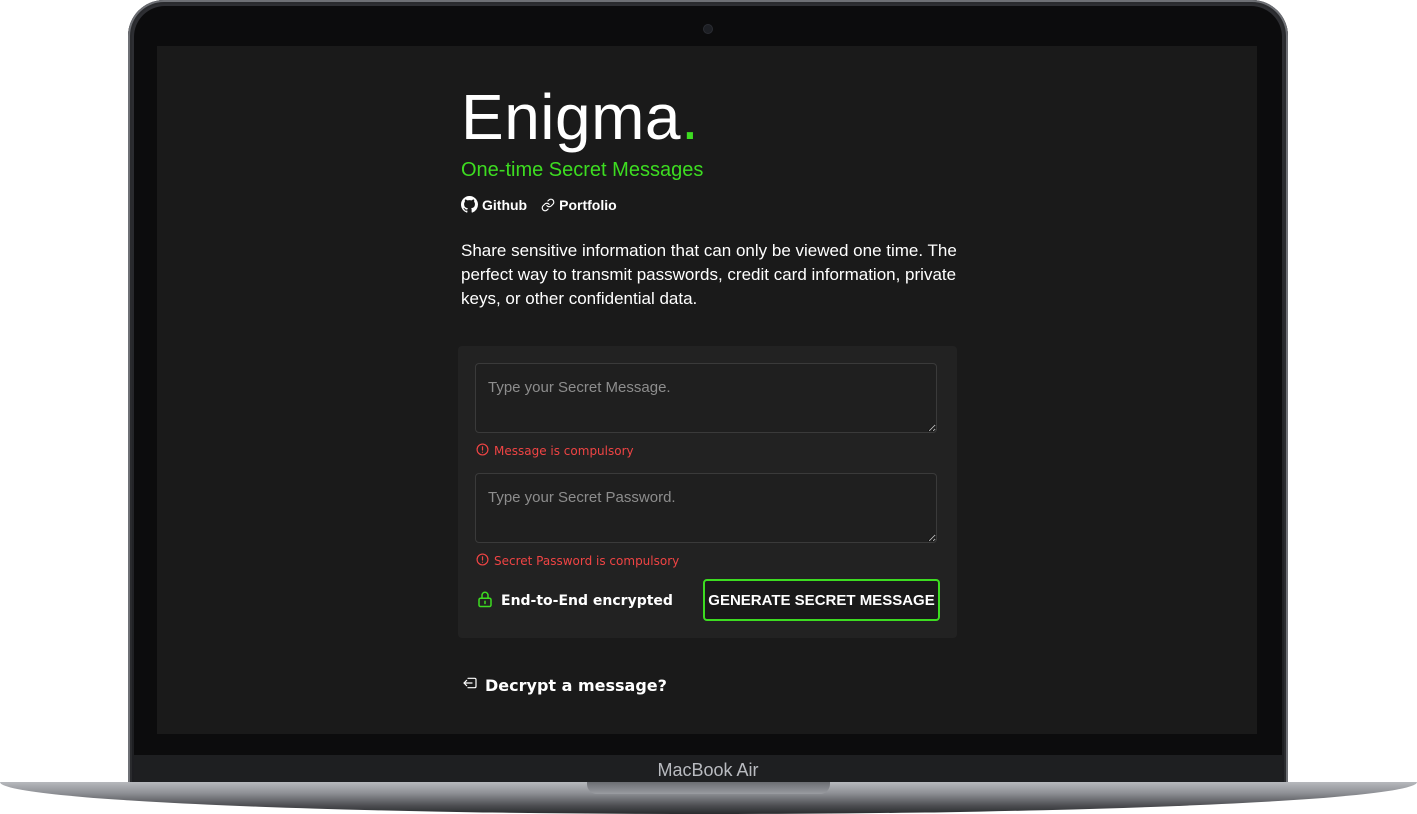 The image size is (1417, 814). I want to click on encryption-notice: End-to-End encrypted, so click(574, 601).